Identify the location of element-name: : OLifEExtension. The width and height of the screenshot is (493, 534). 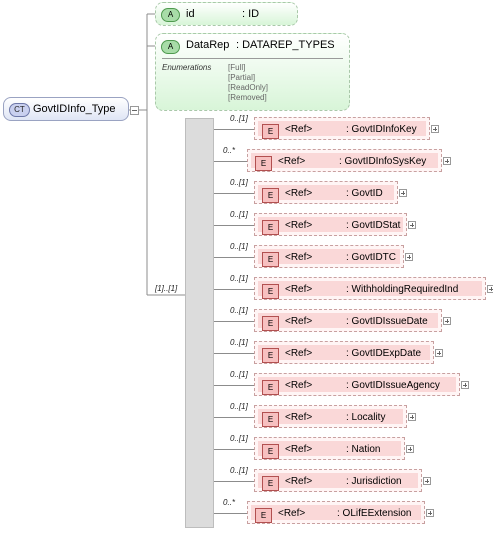
(374, 513).